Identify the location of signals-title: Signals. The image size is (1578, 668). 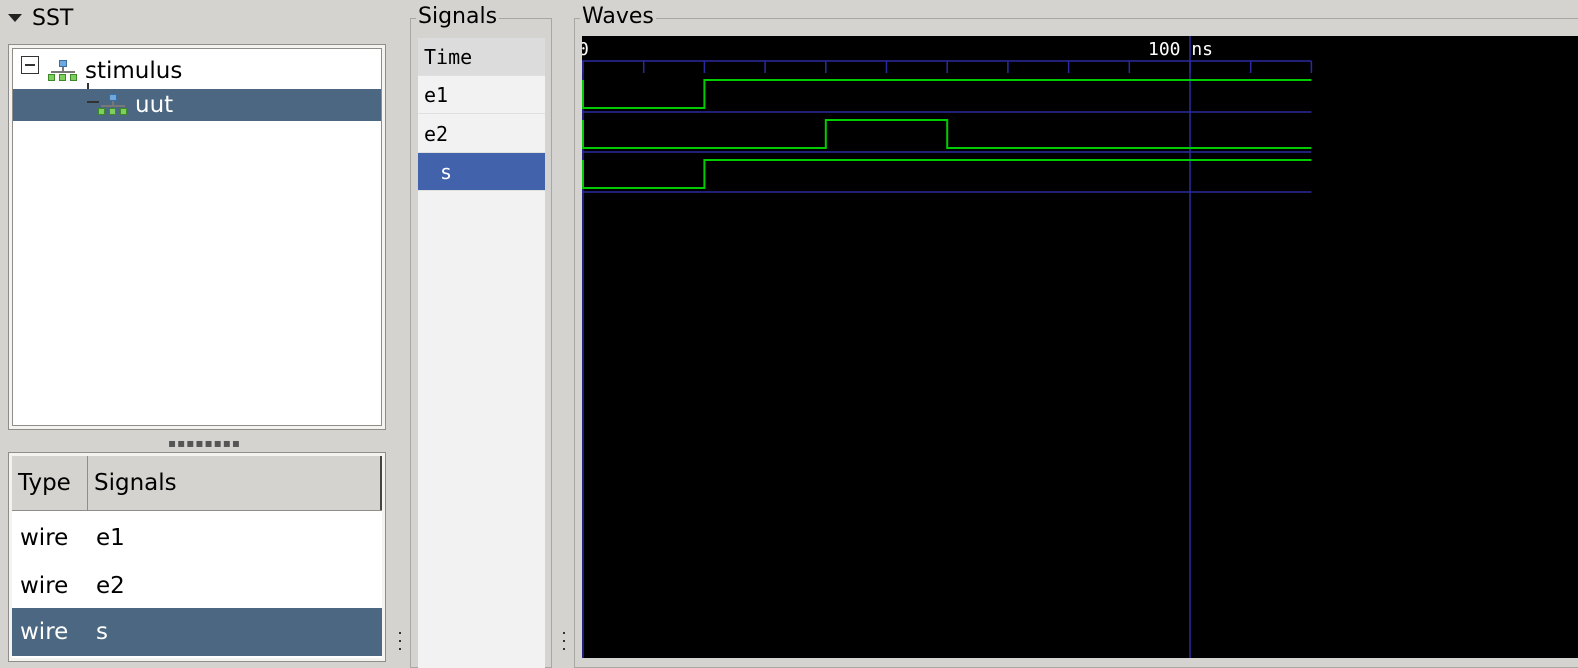
(458, 16).